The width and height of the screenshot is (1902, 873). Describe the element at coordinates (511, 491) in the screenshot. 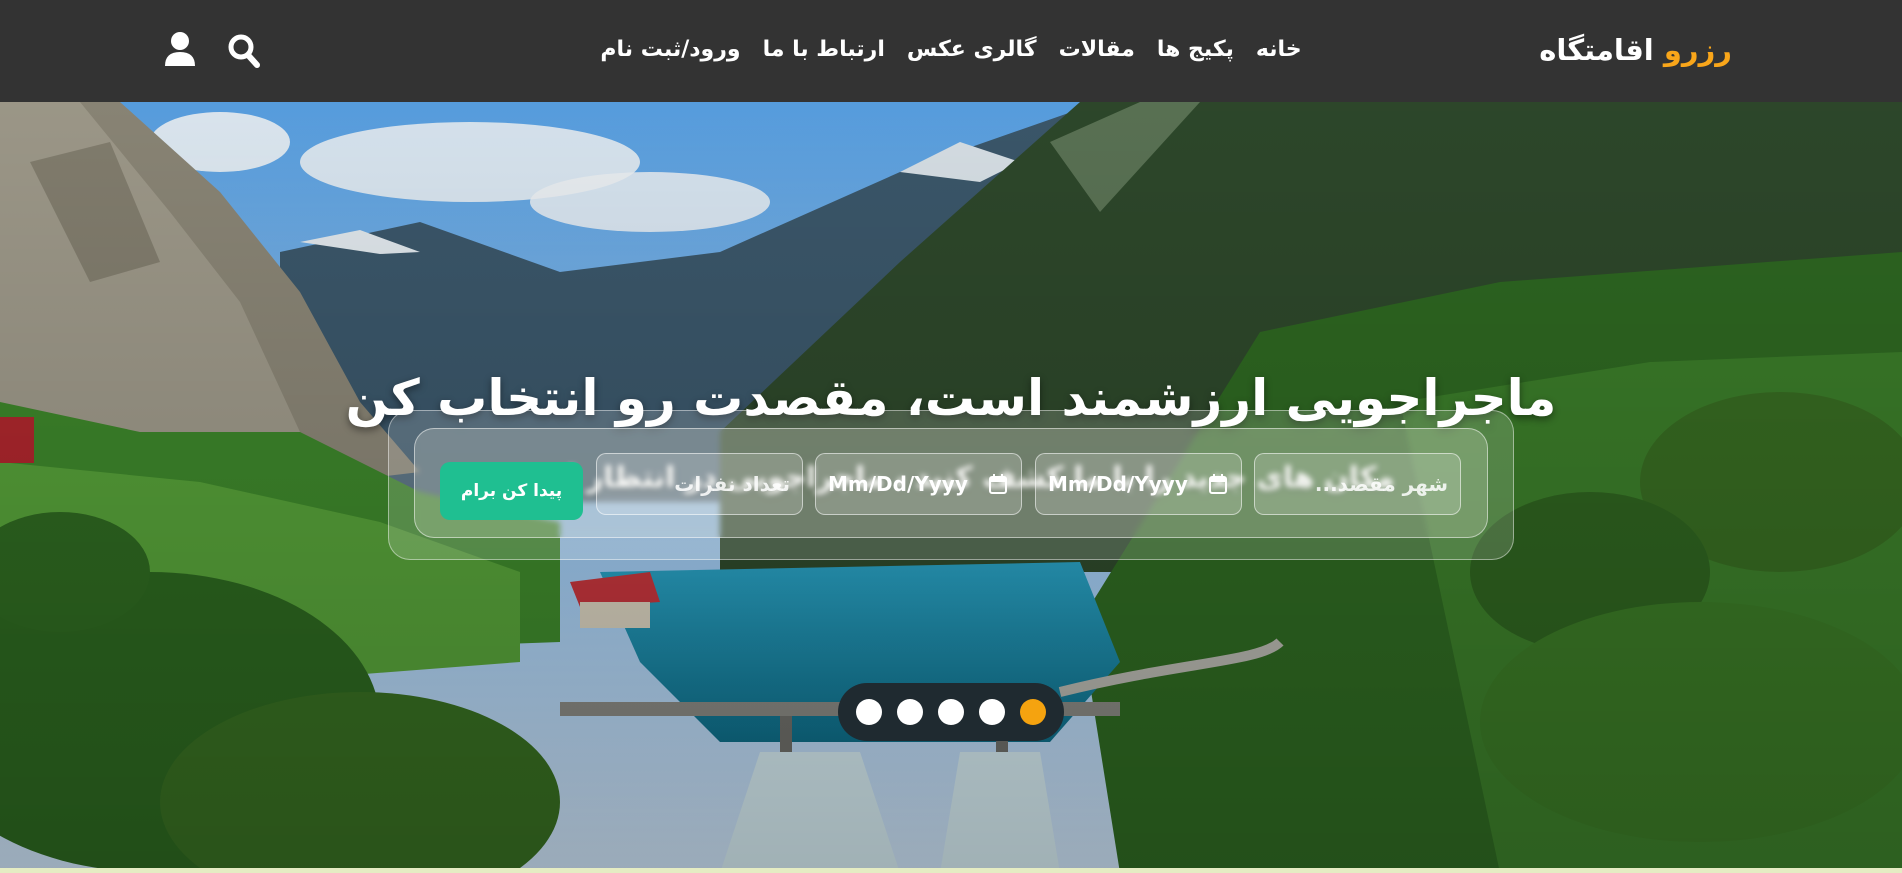

I see `find-button: پیدا کن برام` at that location.